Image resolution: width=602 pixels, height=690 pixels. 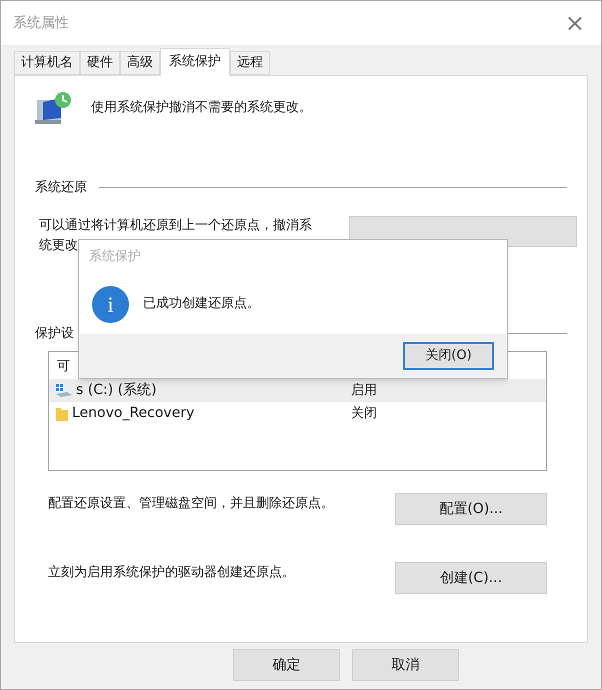 What do you see at coordinates (41, 23) in the screenshot?
I see `window-title: 系统属性` at bounding box center [41, 23].